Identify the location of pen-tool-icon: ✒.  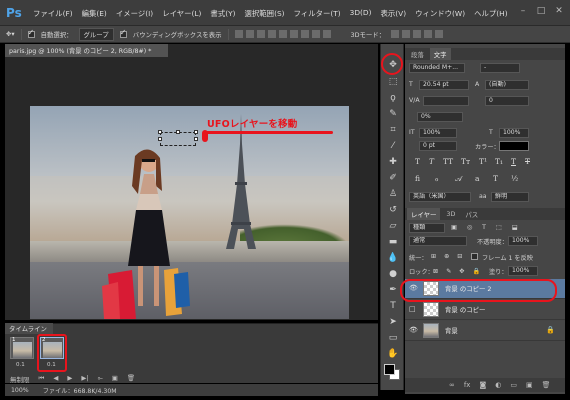
(393, 290).